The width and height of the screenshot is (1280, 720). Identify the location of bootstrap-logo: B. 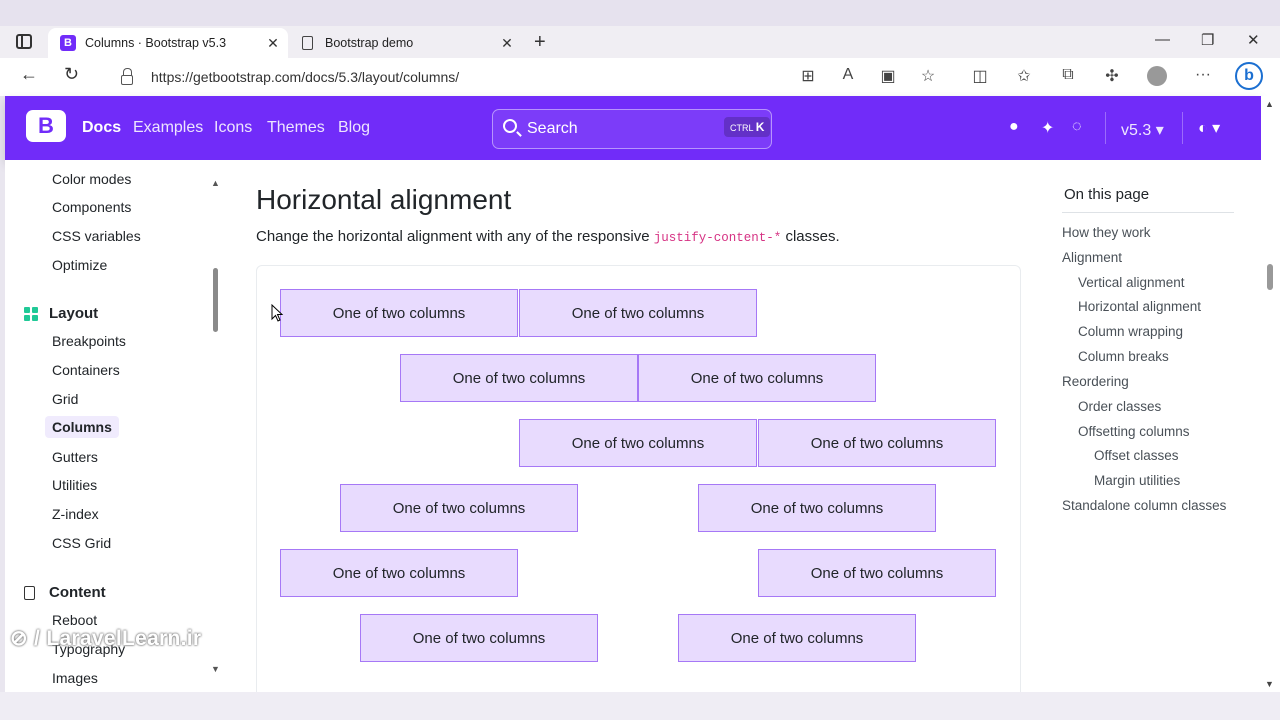
(46, 126).